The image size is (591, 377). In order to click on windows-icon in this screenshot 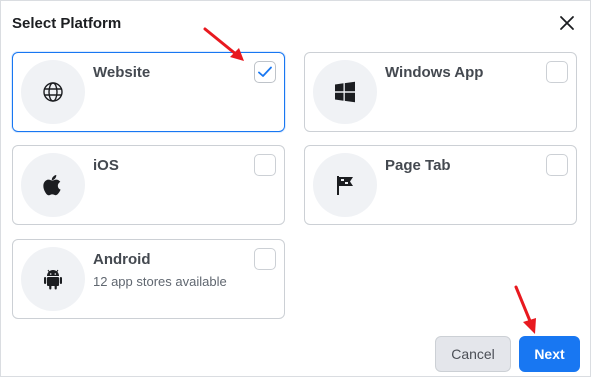, I will do `click(345, 92)`.